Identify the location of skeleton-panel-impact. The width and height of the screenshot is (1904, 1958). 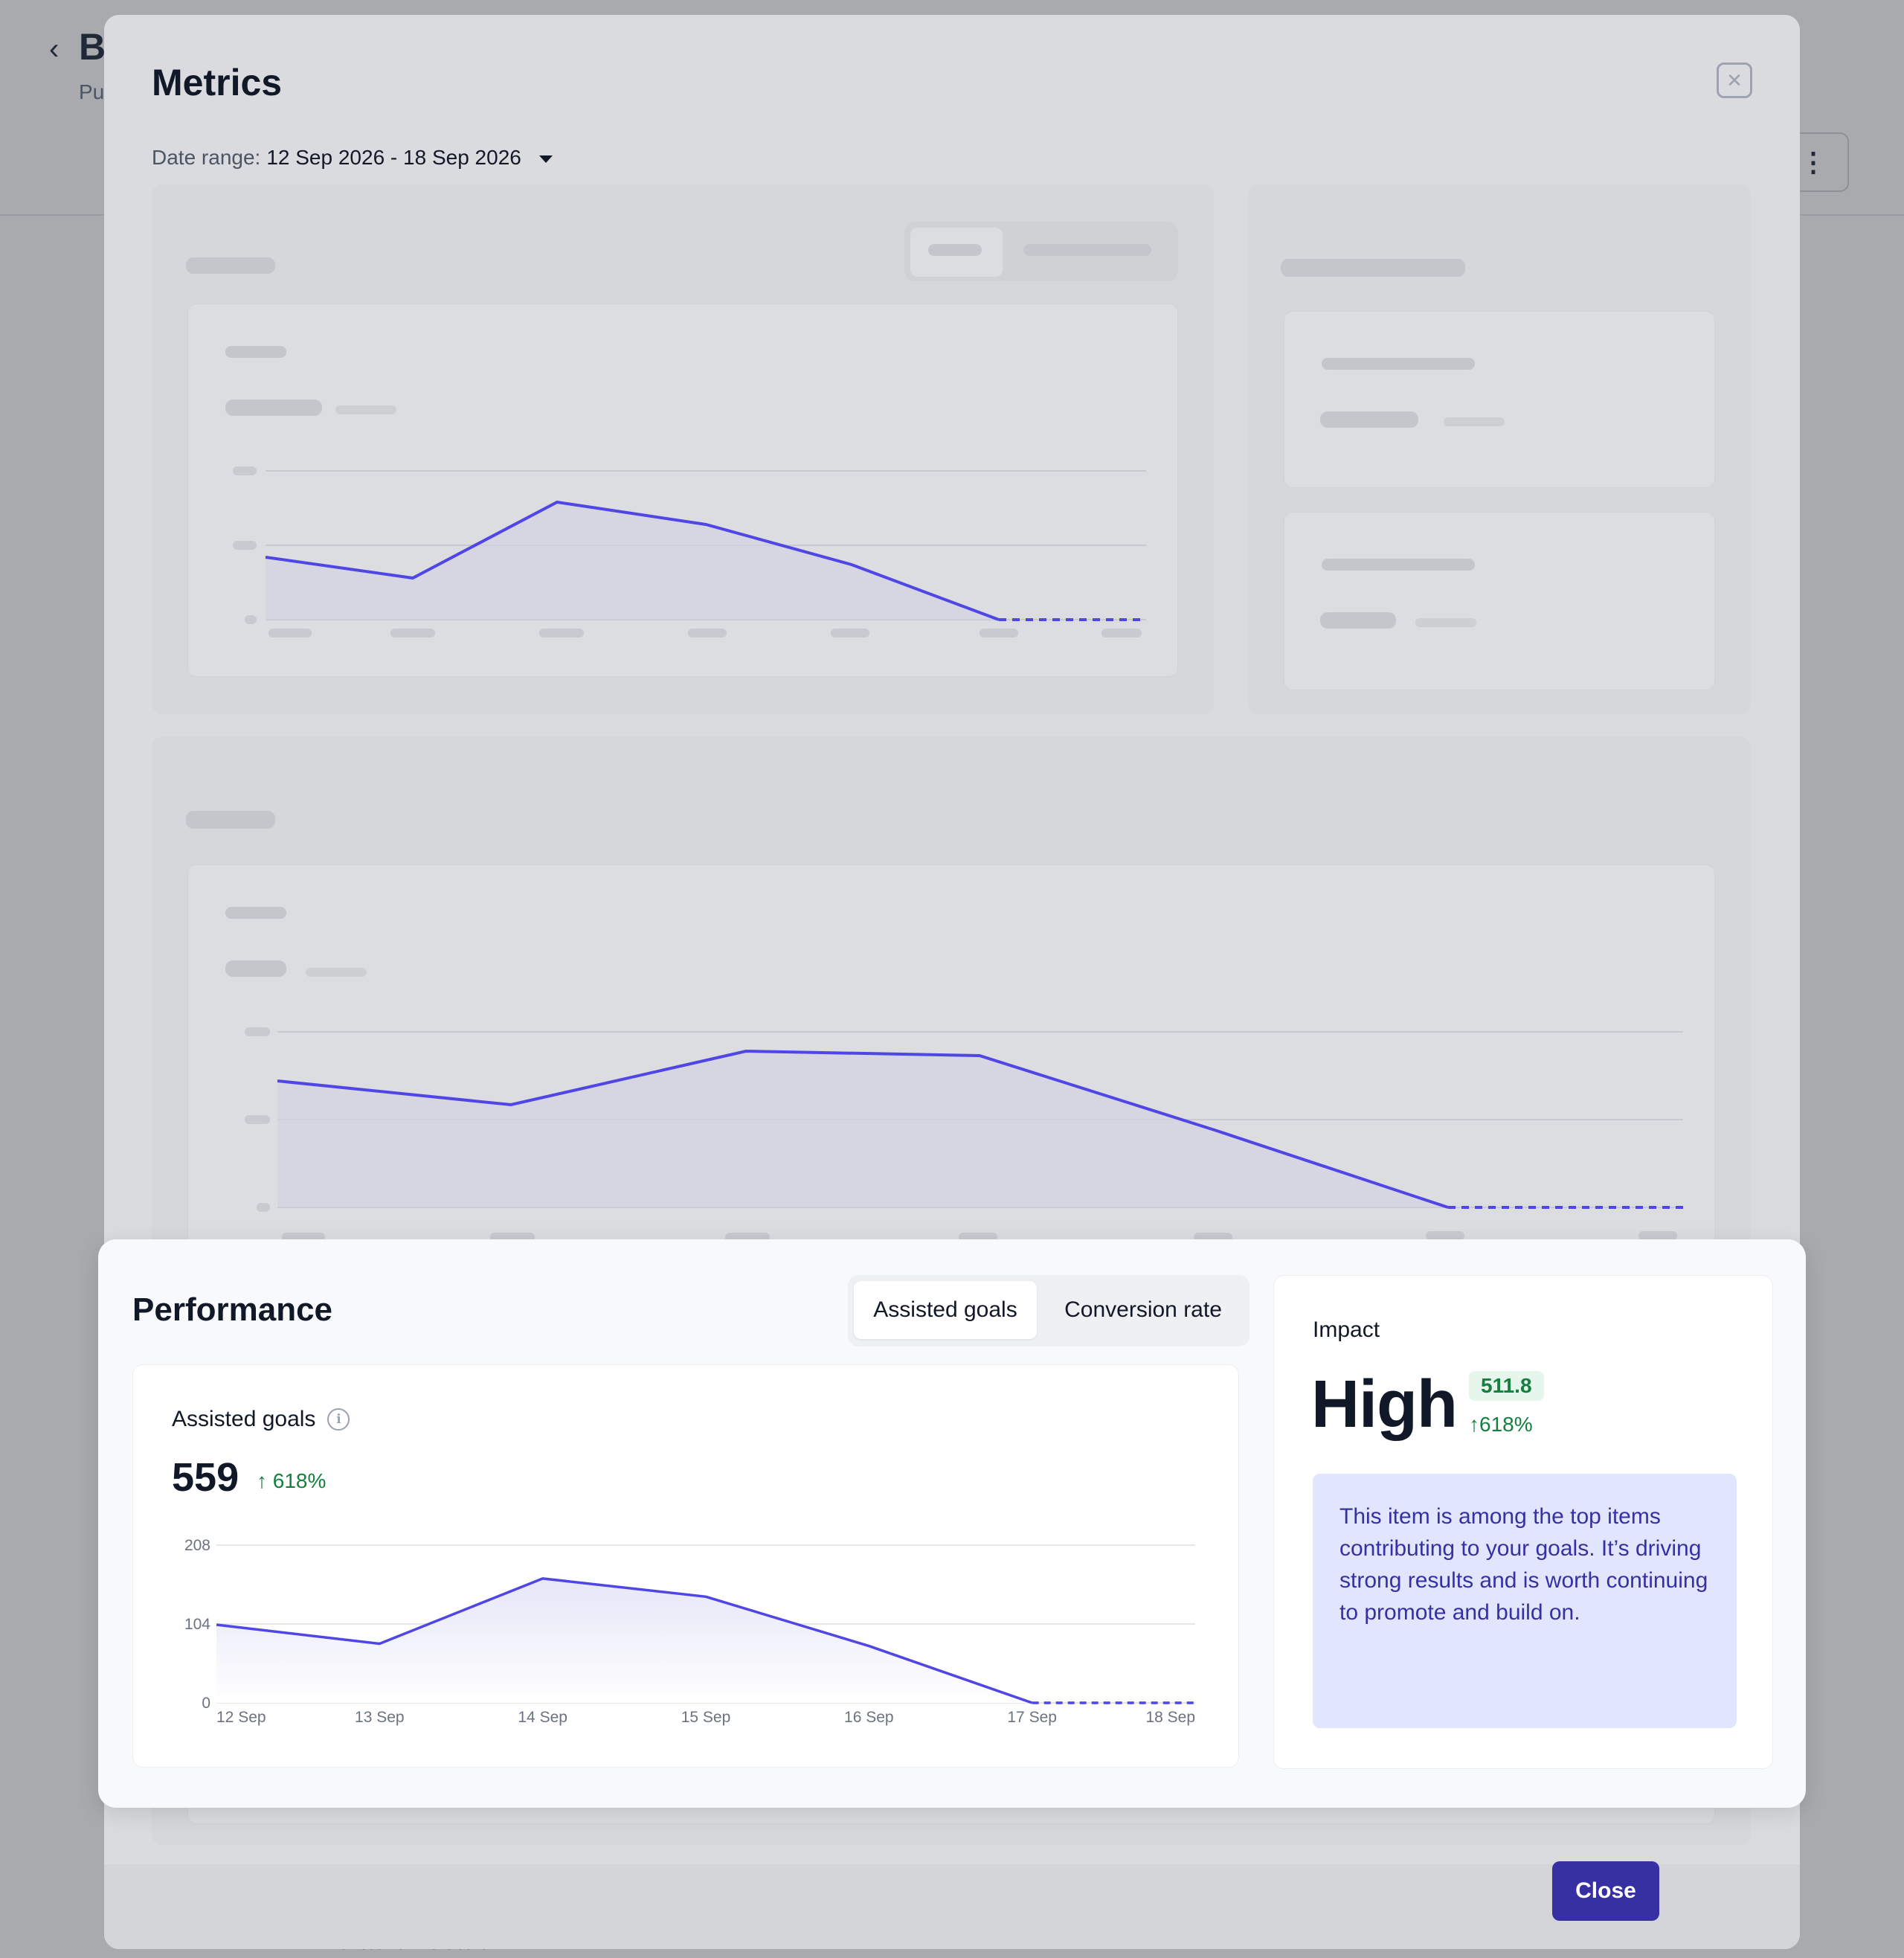
(1500, 449).